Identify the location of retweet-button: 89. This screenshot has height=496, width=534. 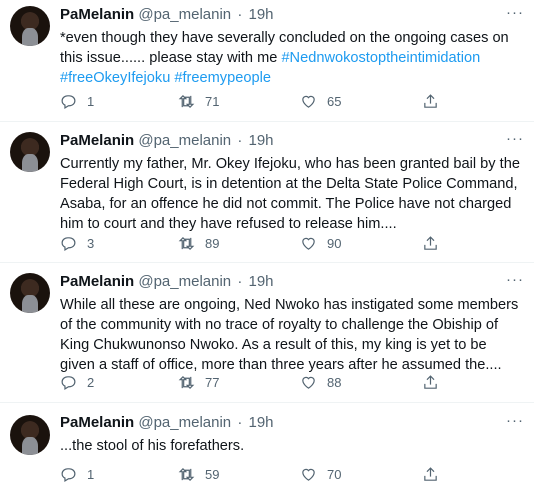
(198, 243).